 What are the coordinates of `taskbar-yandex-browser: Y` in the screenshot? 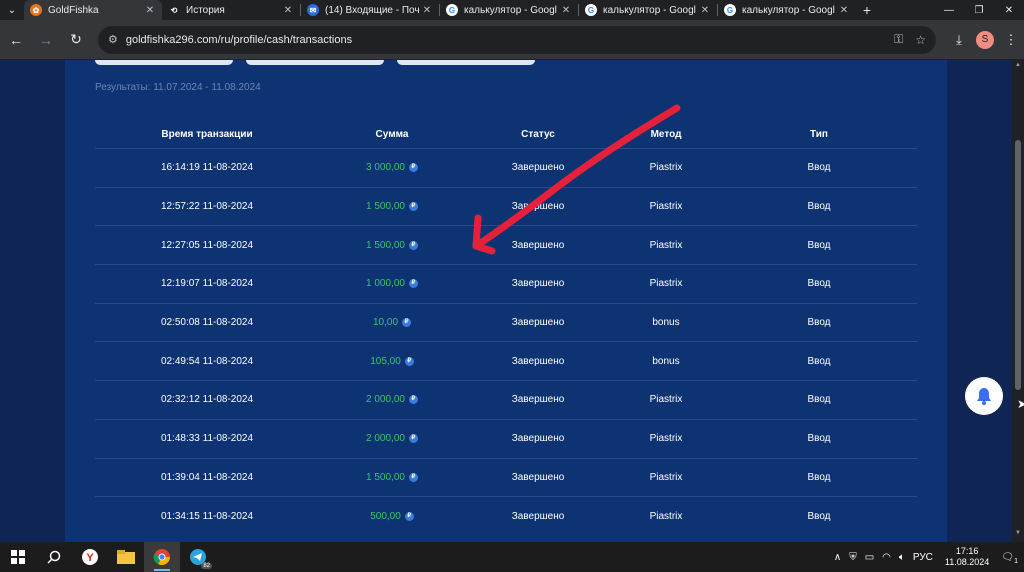 It's located at (90, 557).